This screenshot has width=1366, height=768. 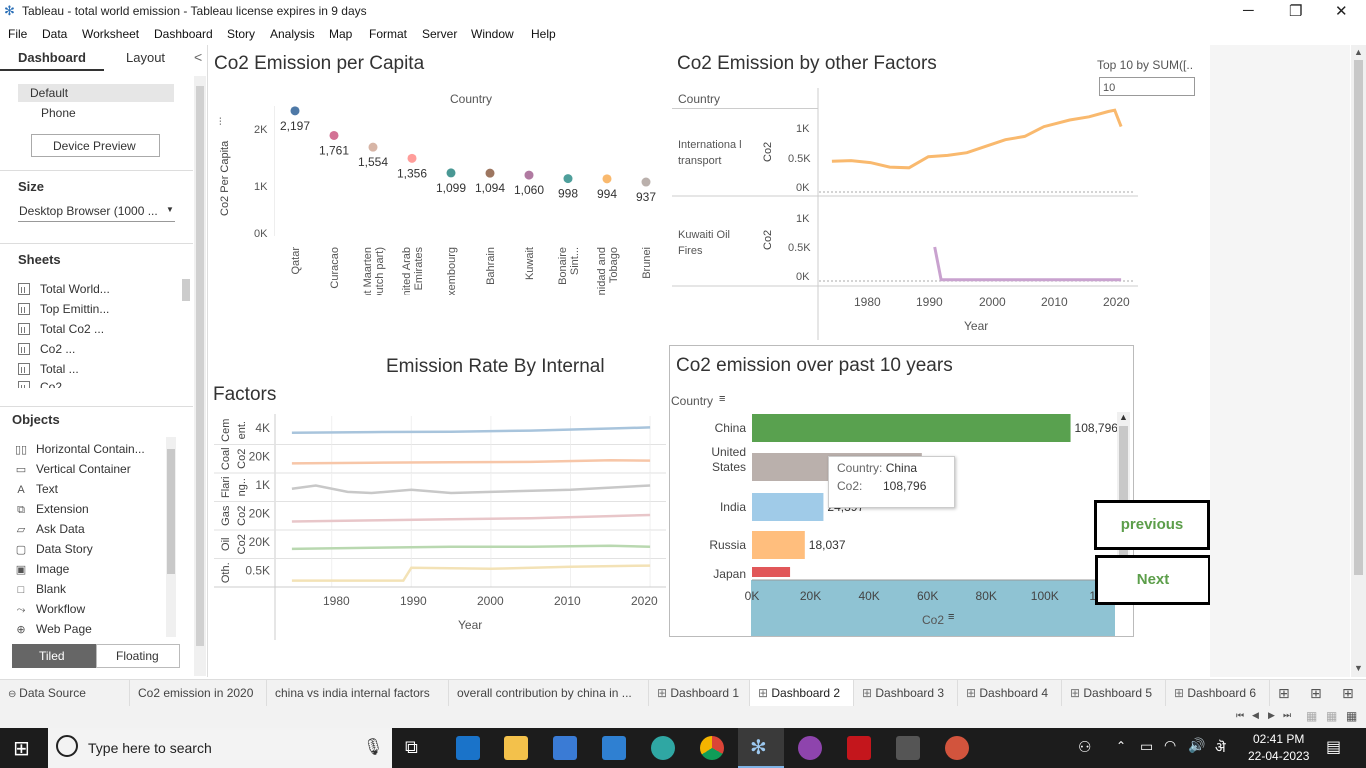 I want to click on menu-story: Story, so click(x=241, y=34).